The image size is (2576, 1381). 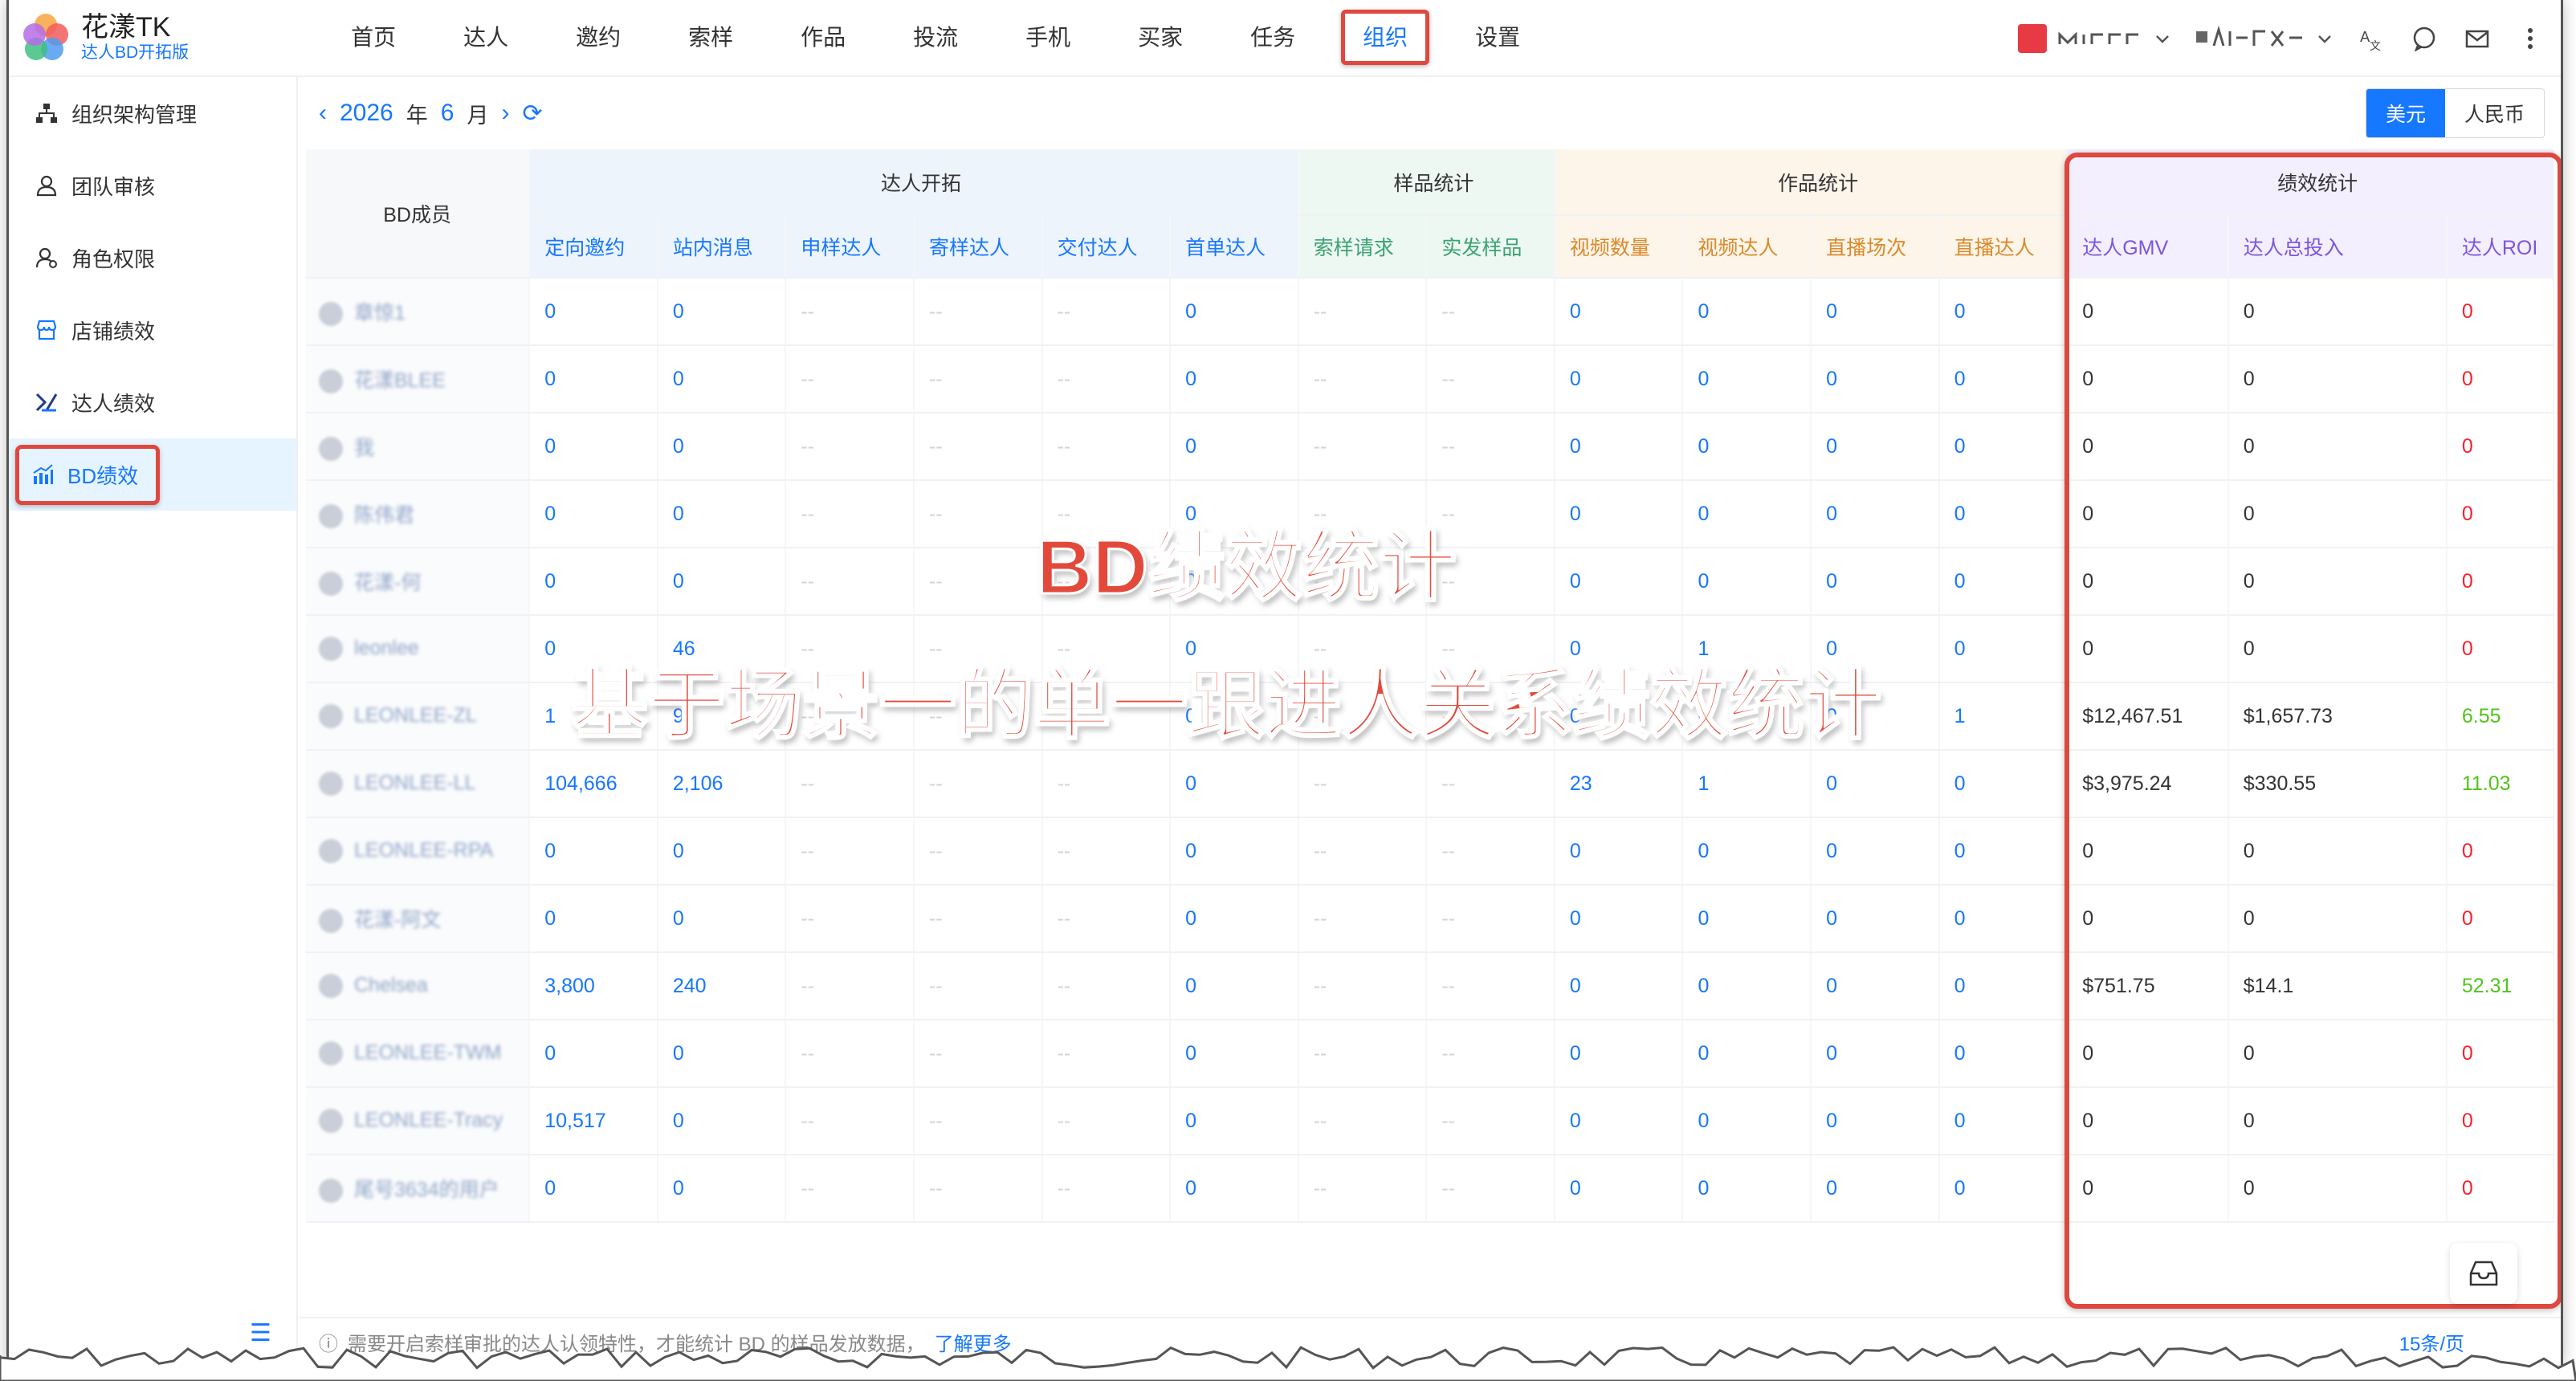 I want to click on sidebar-item-bd-performance: BD绩效, so click(x=152, y=475).